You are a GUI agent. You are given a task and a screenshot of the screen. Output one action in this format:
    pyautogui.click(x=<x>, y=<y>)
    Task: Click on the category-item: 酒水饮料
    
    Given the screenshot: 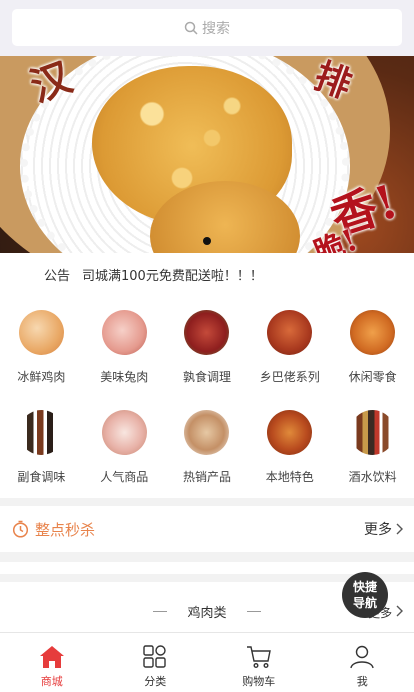 What is the action you would take?
    pyautogui.click(x=372, y=455)
    